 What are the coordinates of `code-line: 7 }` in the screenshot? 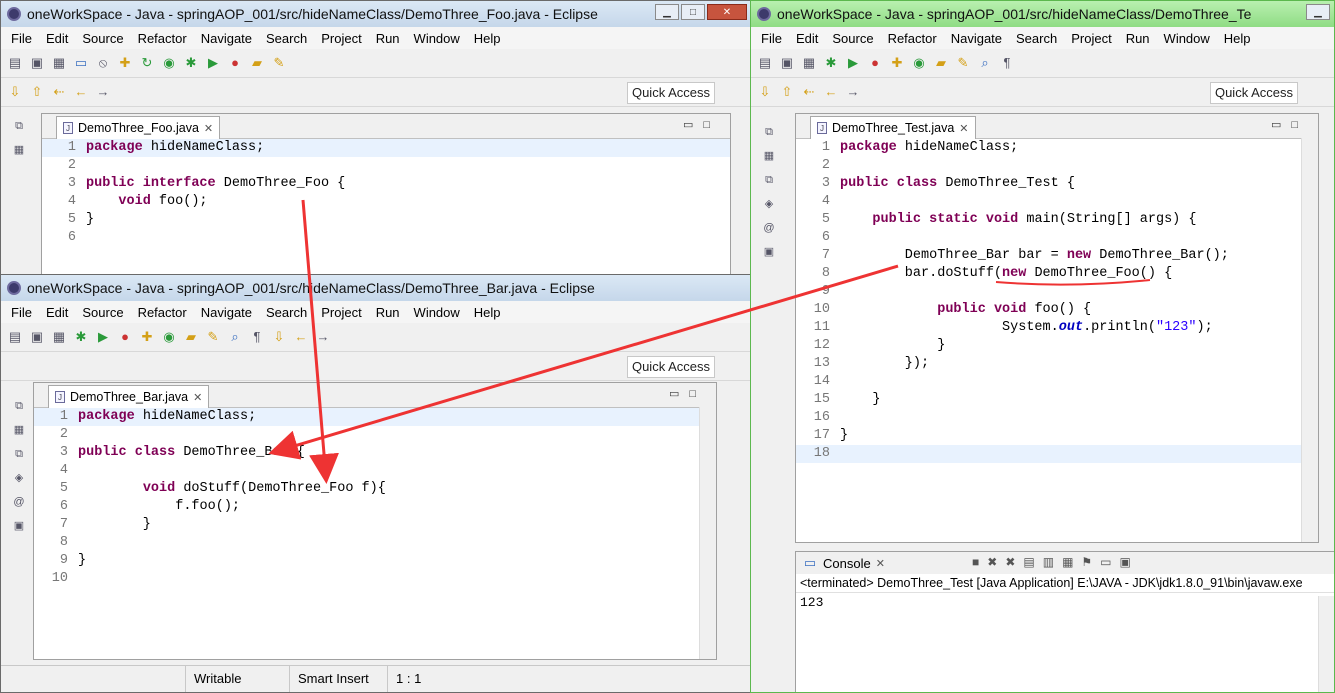 It's located at (375, 525).